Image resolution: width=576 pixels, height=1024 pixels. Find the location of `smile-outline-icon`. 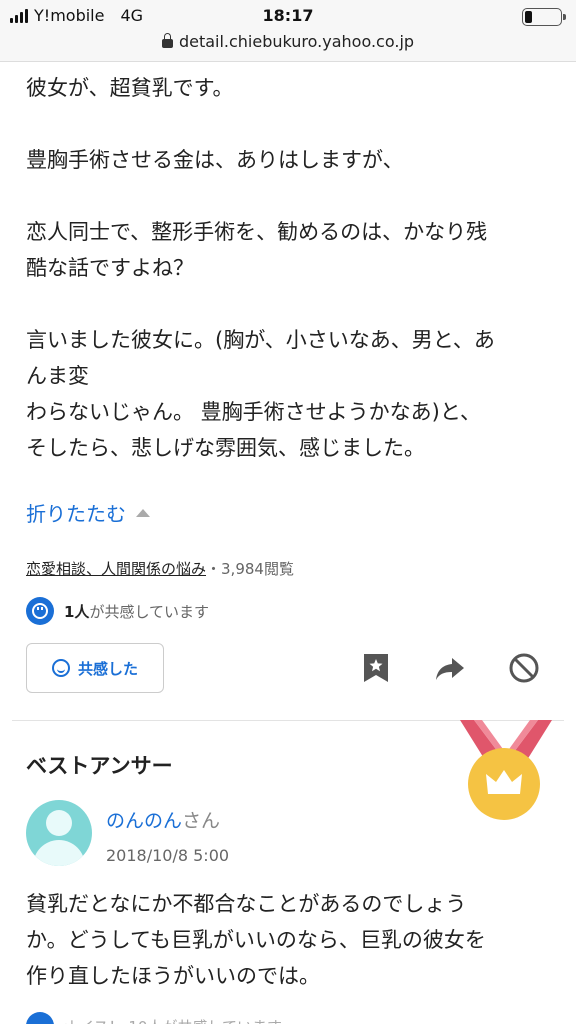

smile-outline-icon is located at coordinates (60, 668).